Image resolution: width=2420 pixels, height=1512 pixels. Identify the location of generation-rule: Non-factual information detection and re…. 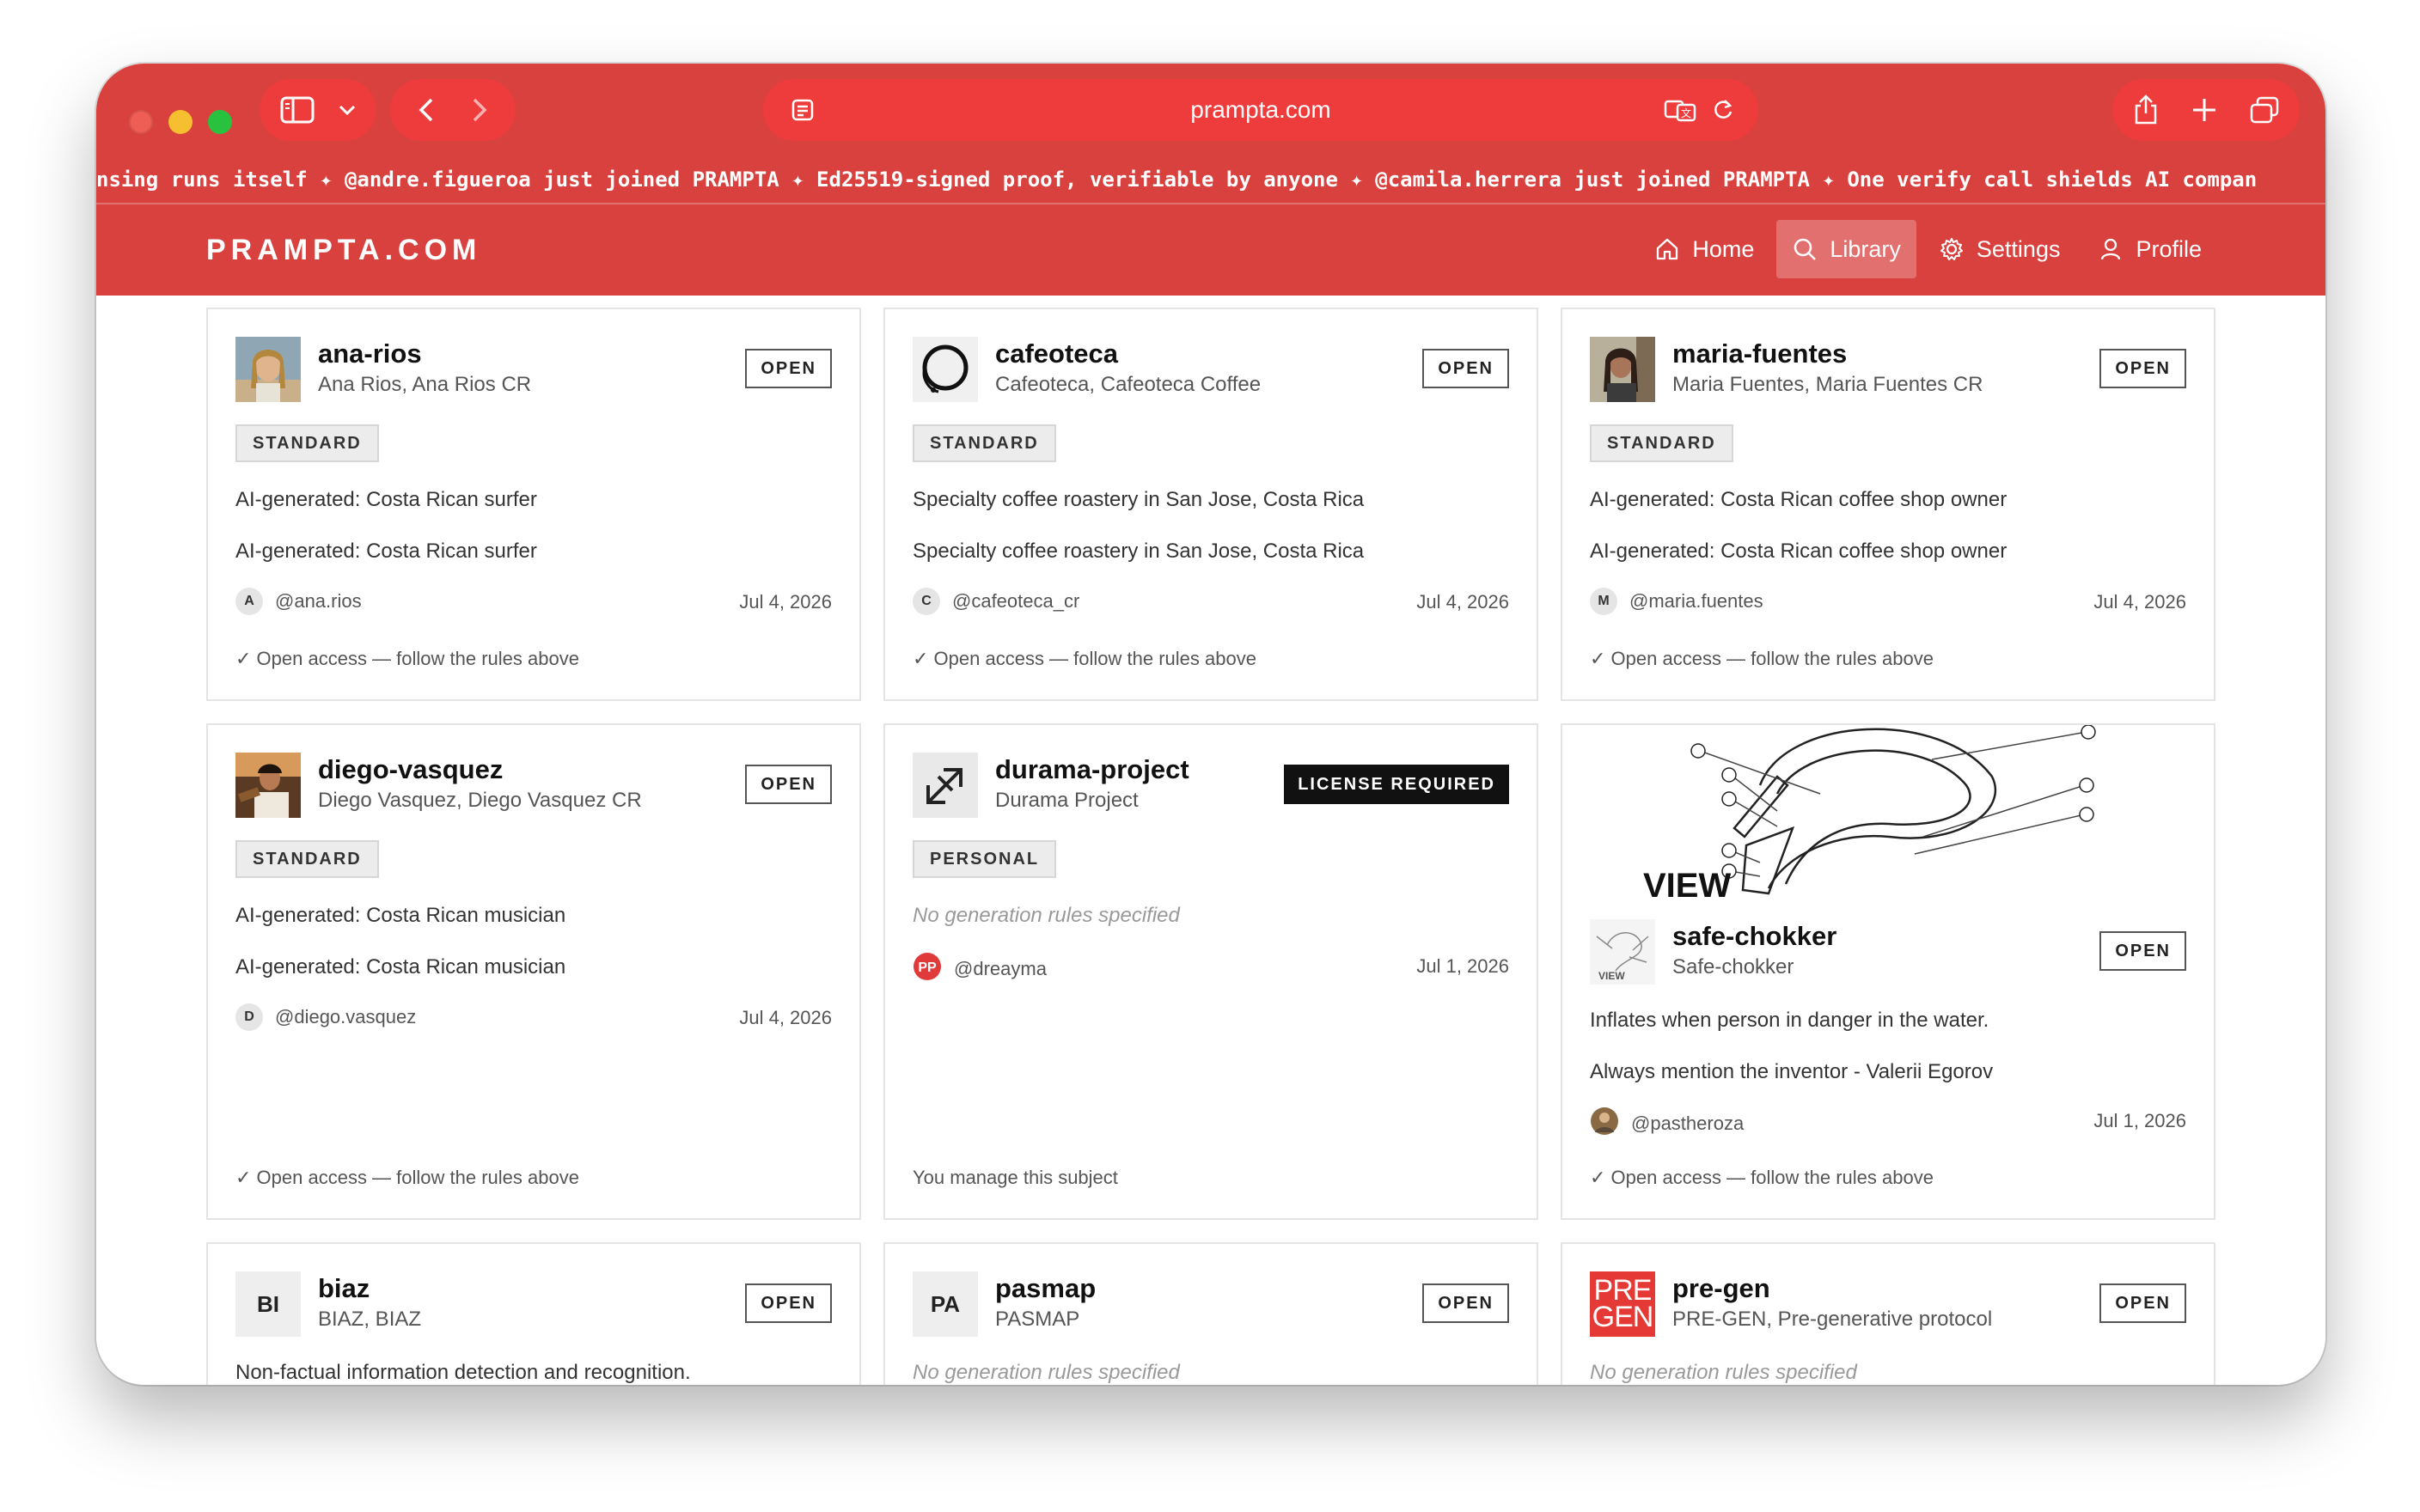
(463, 1372).